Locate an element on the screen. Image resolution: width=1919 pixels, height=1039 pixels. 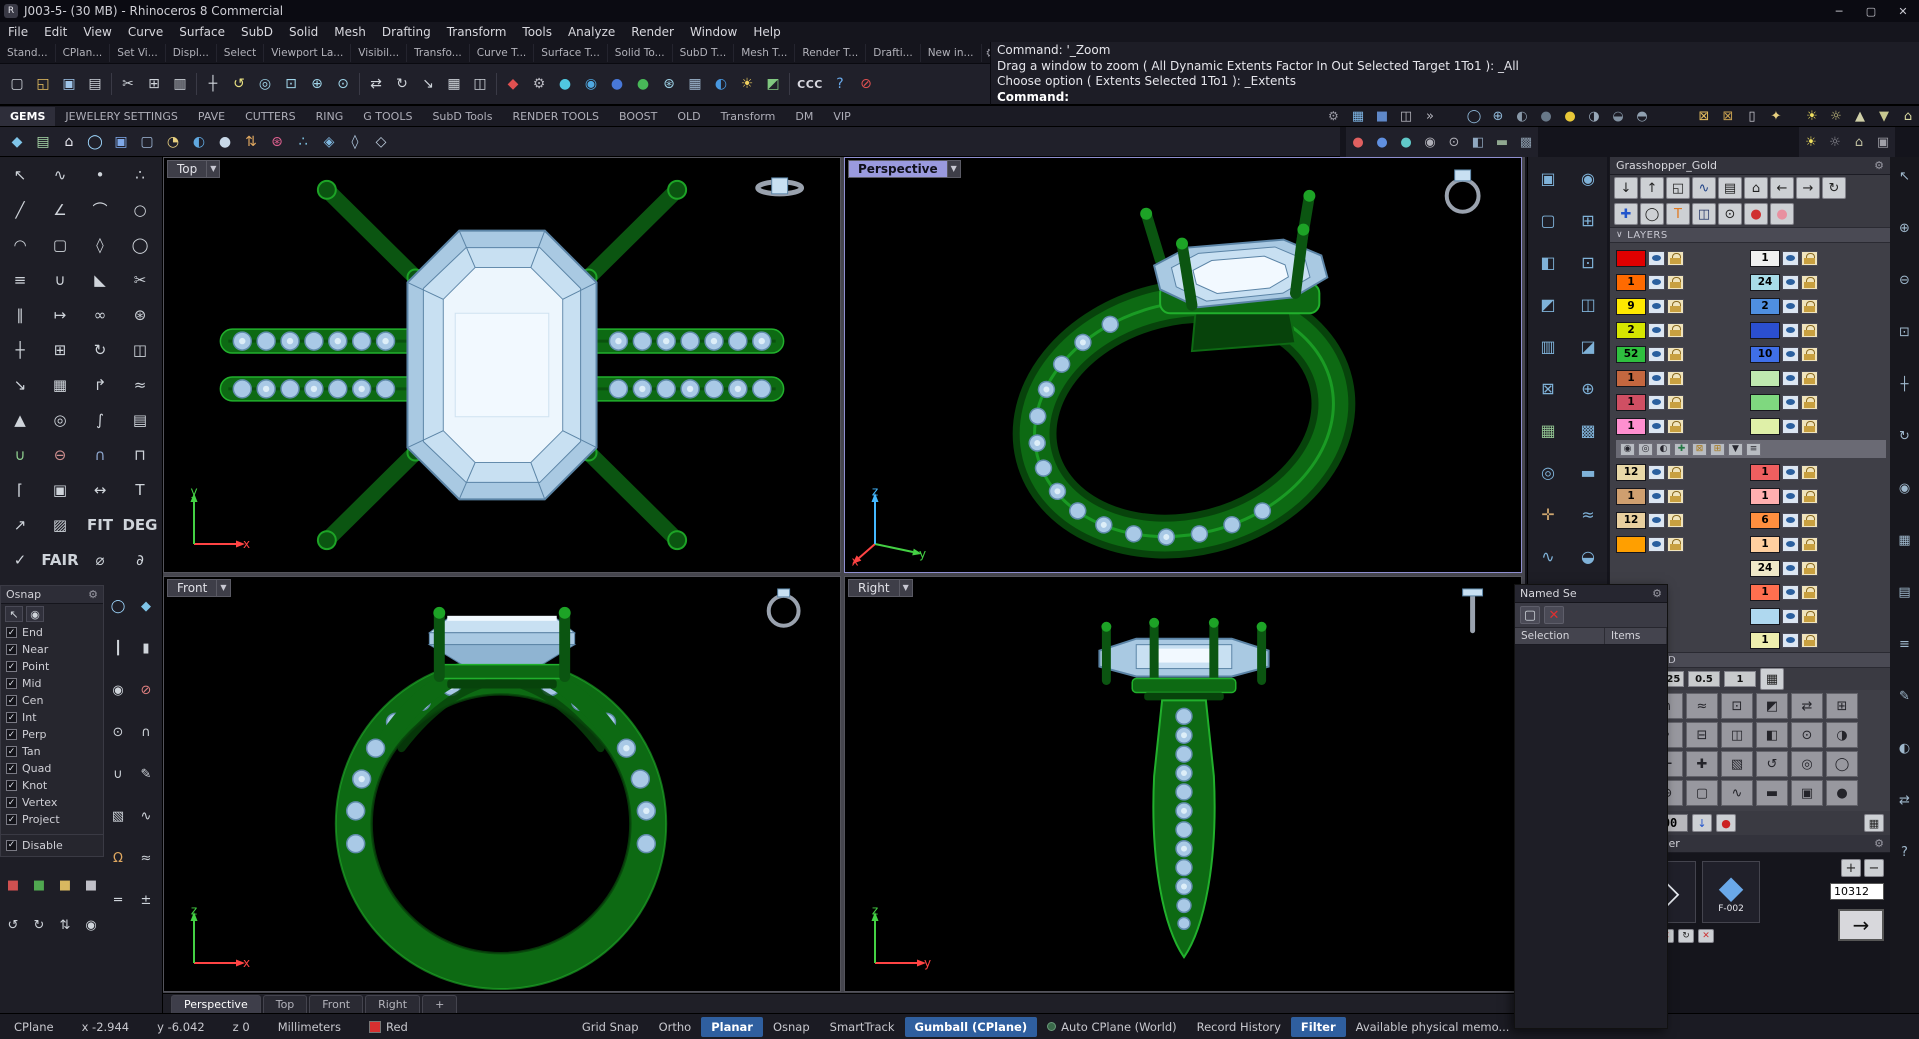
offset-icon: ≡ is located at coordinates (20, 279).